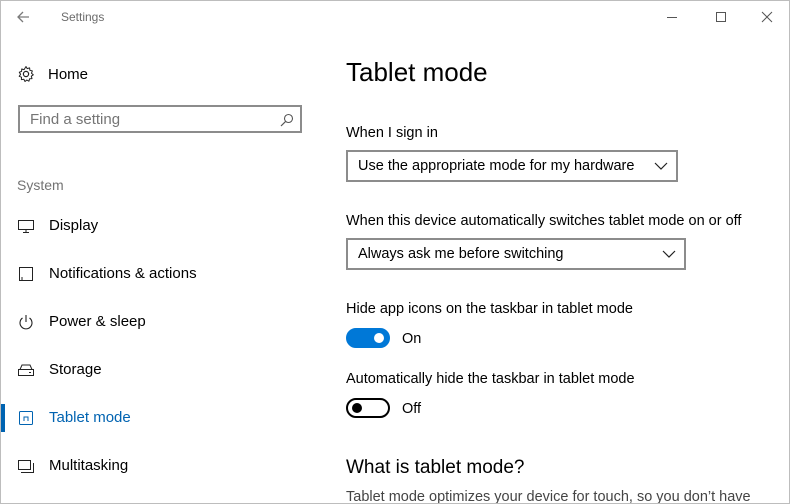 The height and width of the screenshot is (504, 790). What do you see at coordinates (395, 17) in the screenshot?
I see `title-bar: Settings` at bounding box center [395, 17].